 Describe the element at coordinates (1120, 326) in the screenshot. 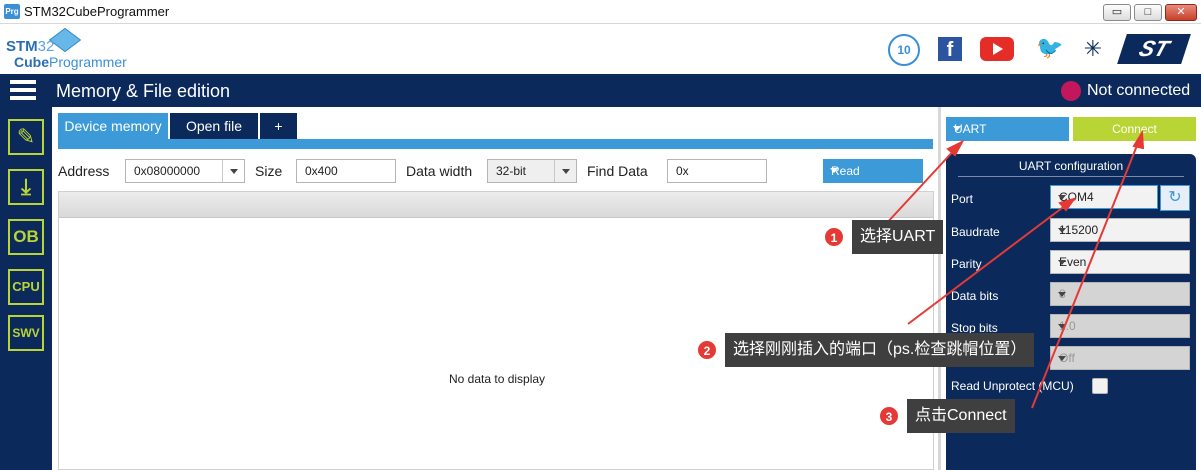

I see `stop-bits-select: 1.0` at that location.